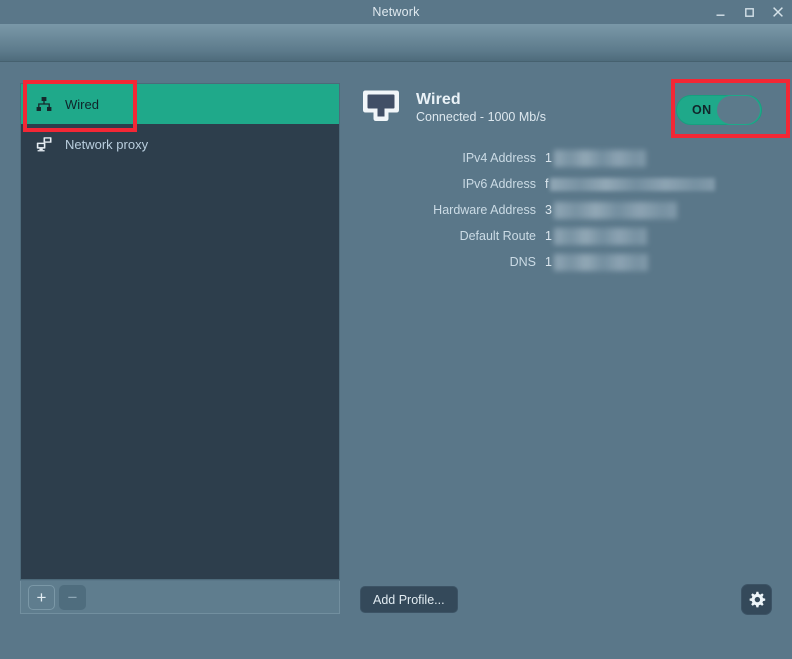 This screenshot has height=659, width=792. I want to click on info-row-value-prefix: f, so click(547, 184).